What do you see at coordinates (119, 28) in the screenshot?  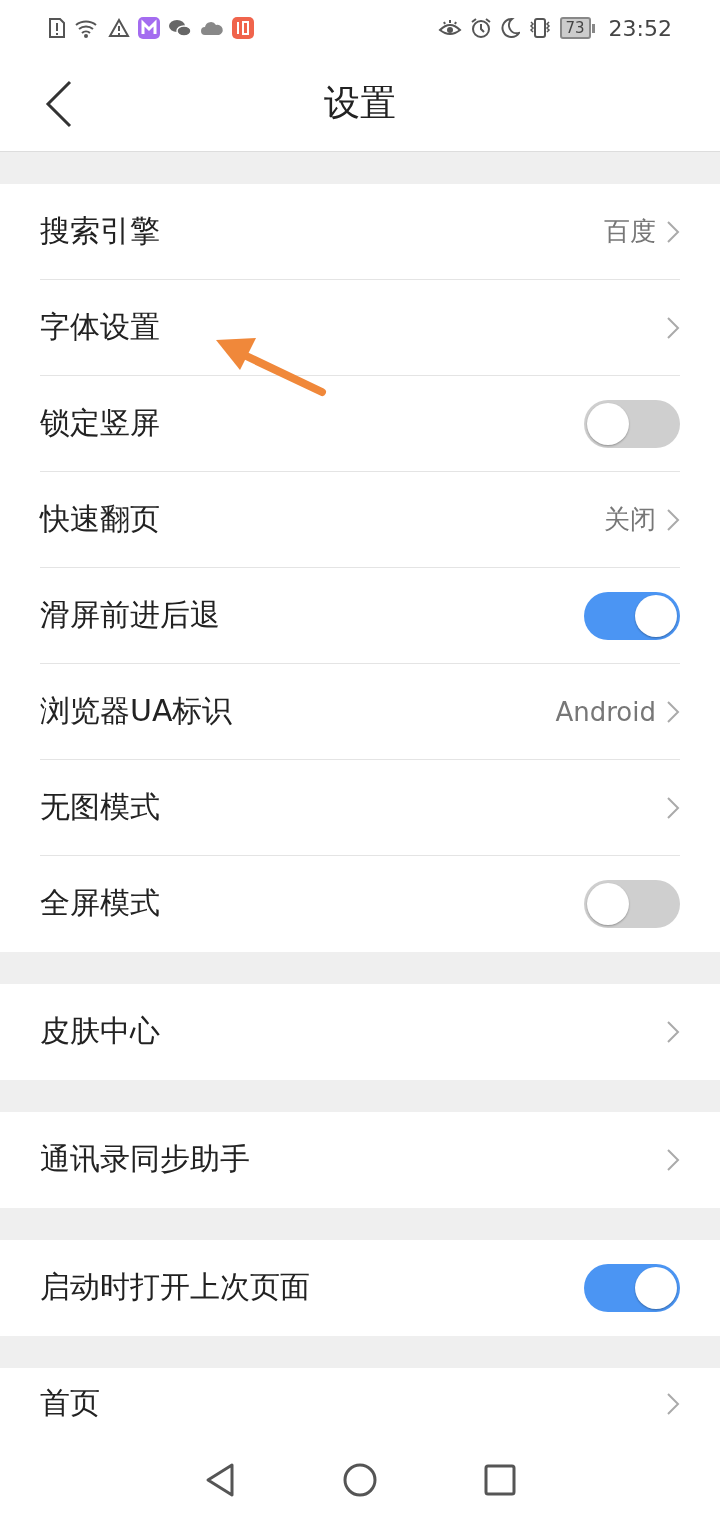 I see `warning-icon` at bounding box center [119, 28].